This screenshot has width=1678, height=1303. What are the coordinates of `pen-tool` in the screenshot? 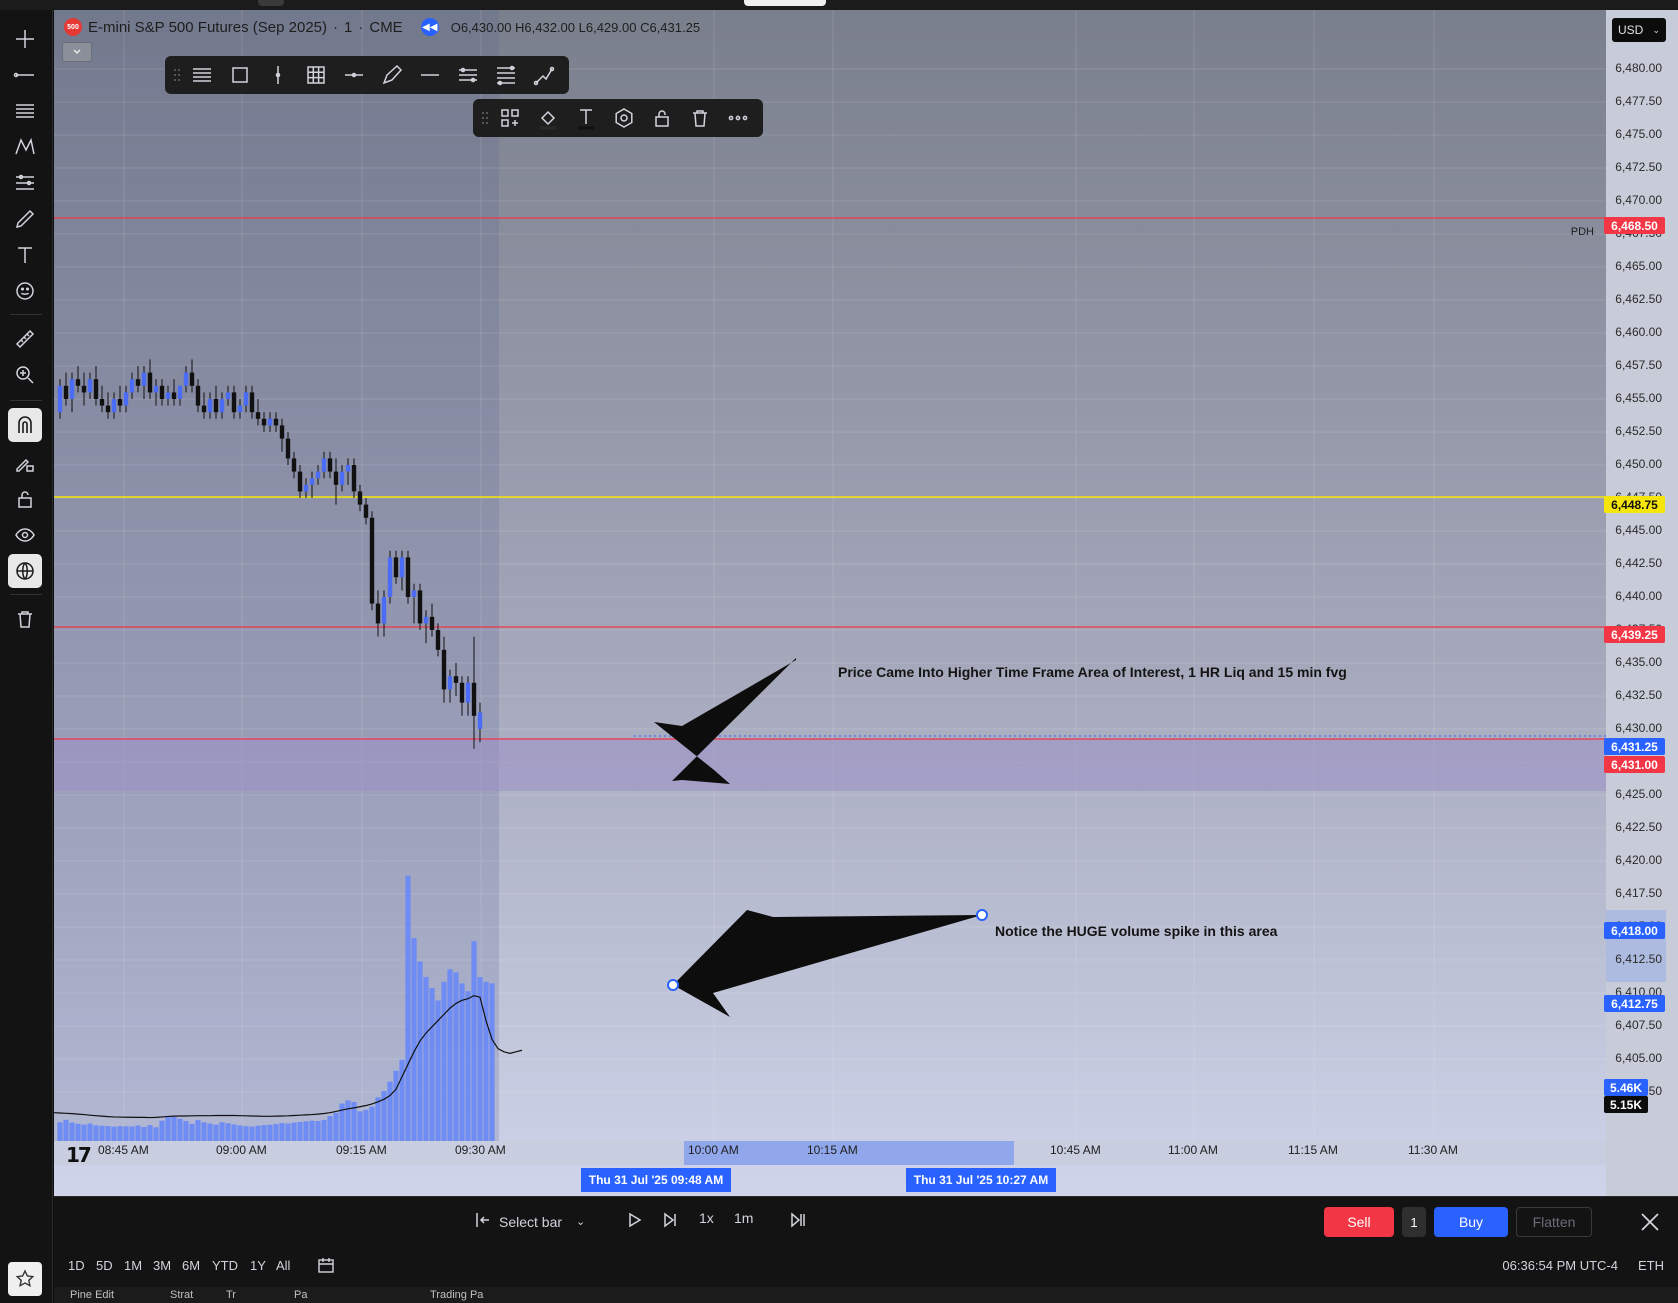 It's located at (392, 75).